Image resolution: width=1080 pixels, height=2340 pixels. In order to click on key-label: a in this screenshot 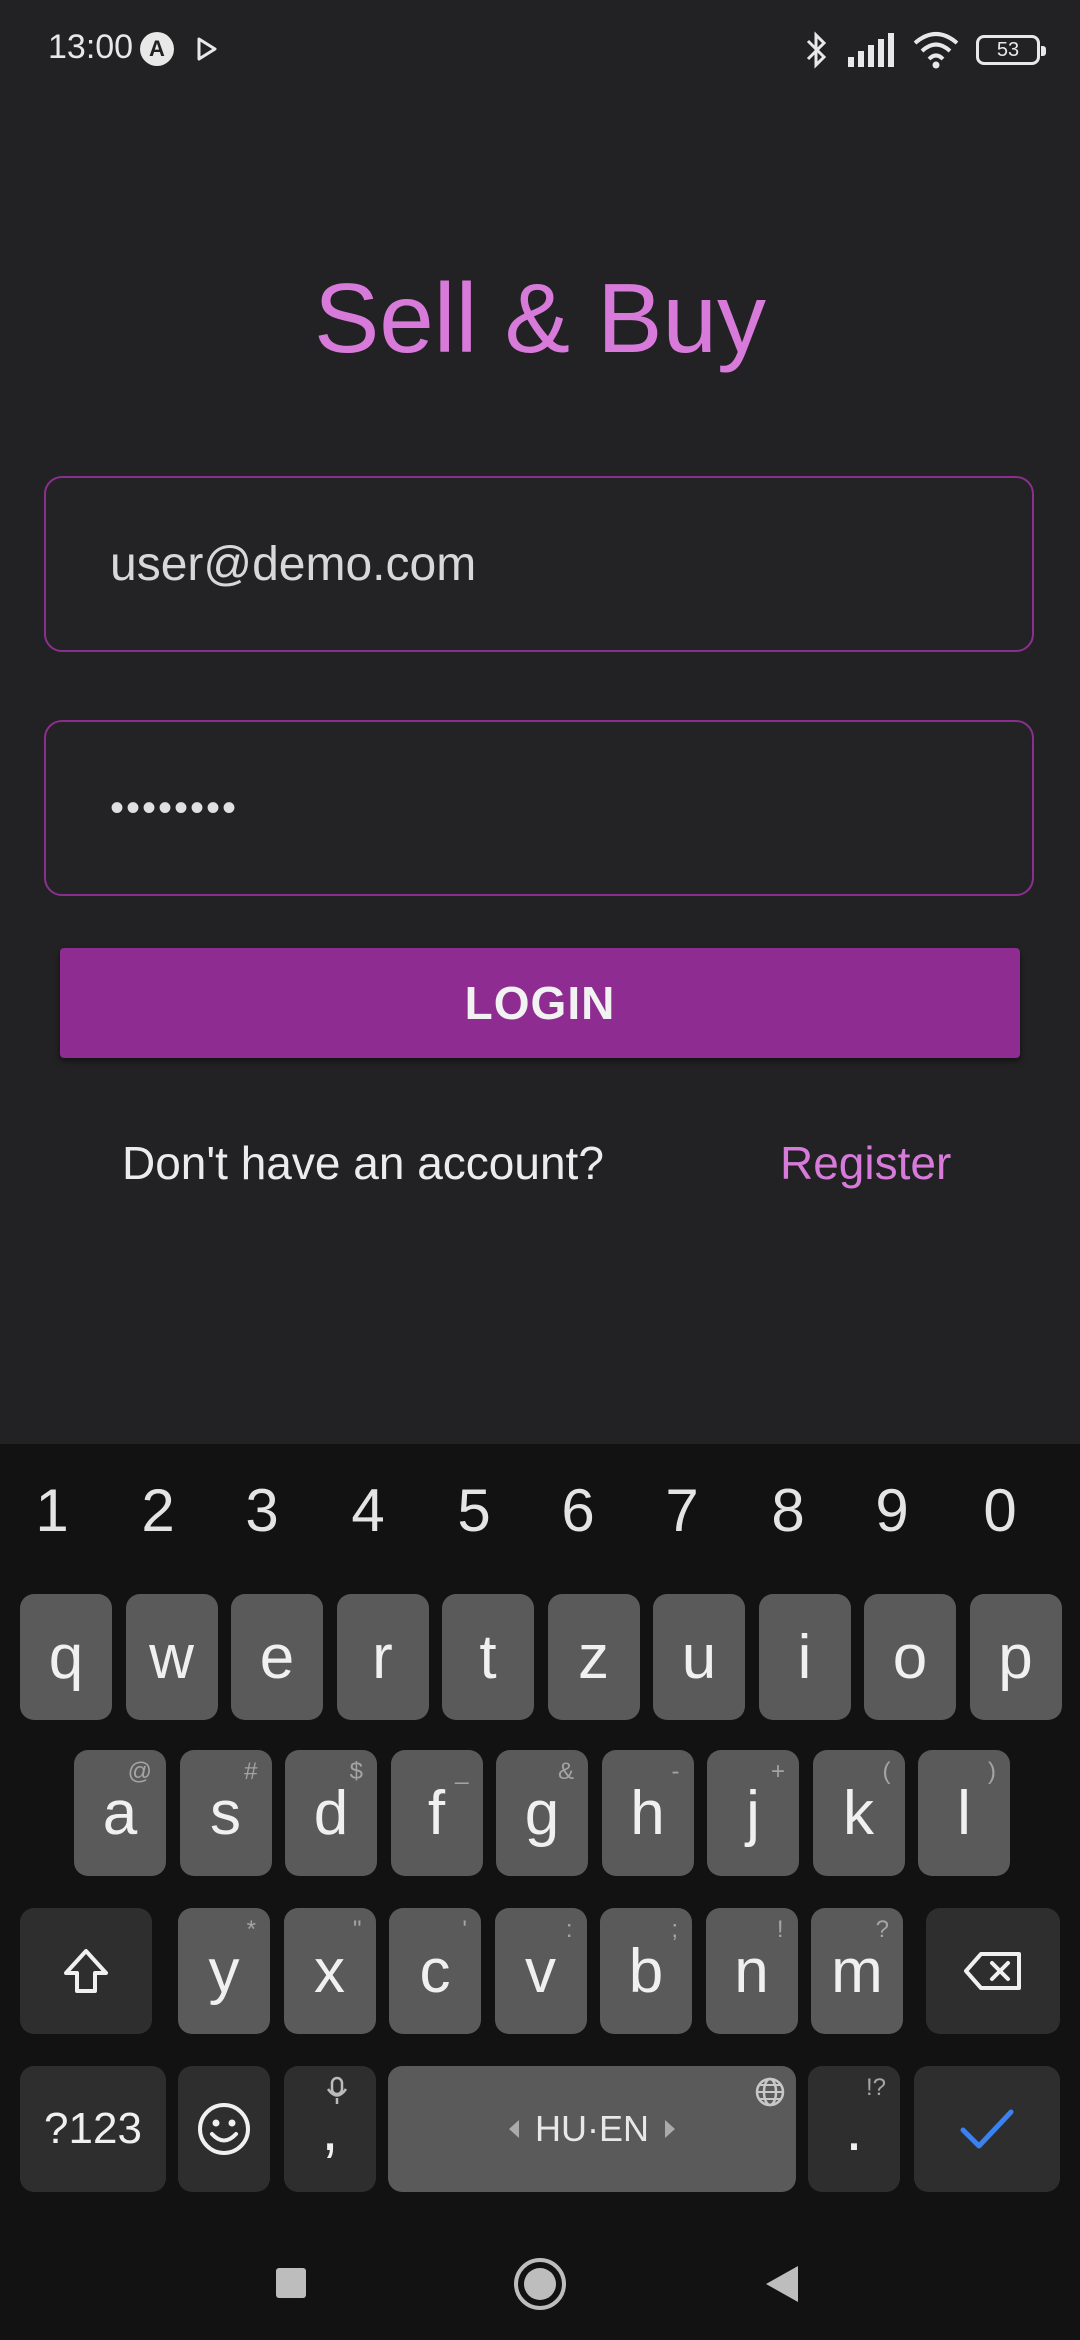, I will do `click(120, 1813)`.